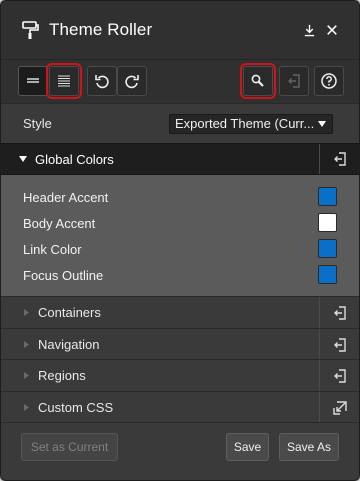 The height and width of the screenshot is (481, 360). What do you see at coordinates (332, 30) in the screenshot?
I see `close-icon` at bounding box center [332, 30].